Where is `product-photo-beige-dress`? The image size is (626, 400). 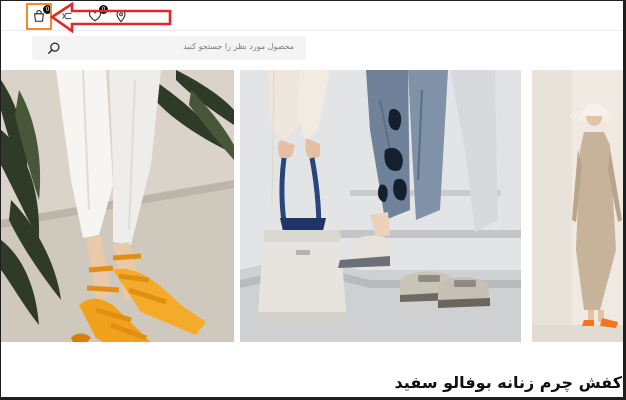 product-photo-beige-dress is located at coordinates (577, 206).